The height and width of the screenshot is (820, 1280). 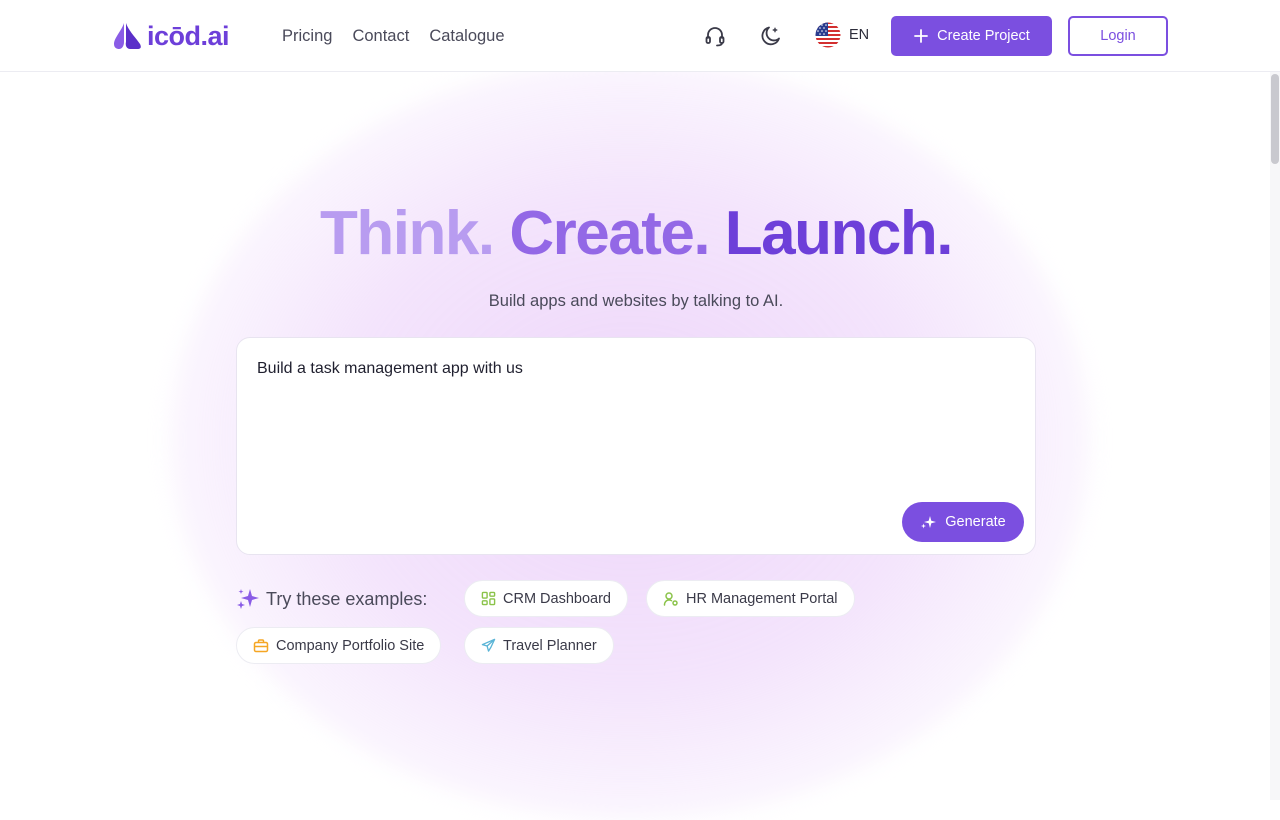 What do you see at coordinates (929, 522) in the screenshot?
I see `sparkle-icon` at bounding box center [929, 522].